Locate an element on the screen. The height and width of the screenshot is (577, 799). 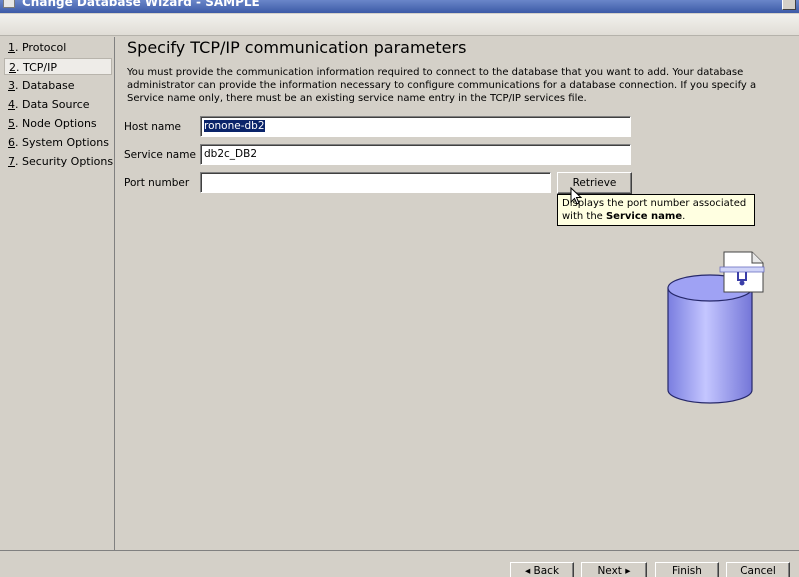
nav-item-label: . Database is located at coordinates (45, 85).